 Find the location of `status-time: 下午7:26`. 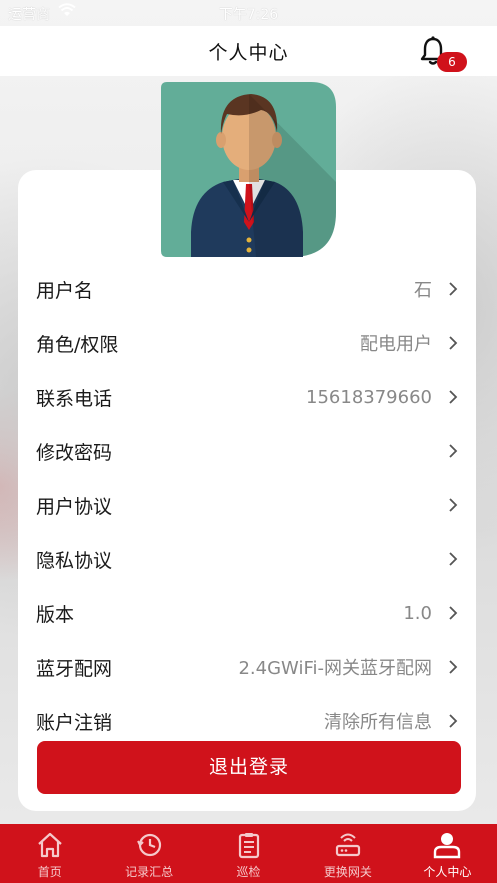

status-time: 下午7:26 is located at coordinates (248, 15).